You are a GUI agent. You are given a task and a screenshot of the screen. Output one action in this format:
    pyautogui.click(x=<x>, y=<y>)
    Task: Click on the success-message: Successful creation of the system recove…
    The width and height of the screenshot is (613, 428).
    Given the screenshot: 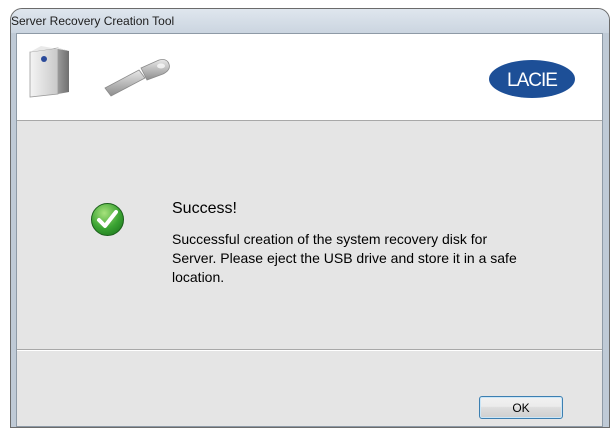 What is the action you would take?
    pyautogui.click(x=344, y=258)
    